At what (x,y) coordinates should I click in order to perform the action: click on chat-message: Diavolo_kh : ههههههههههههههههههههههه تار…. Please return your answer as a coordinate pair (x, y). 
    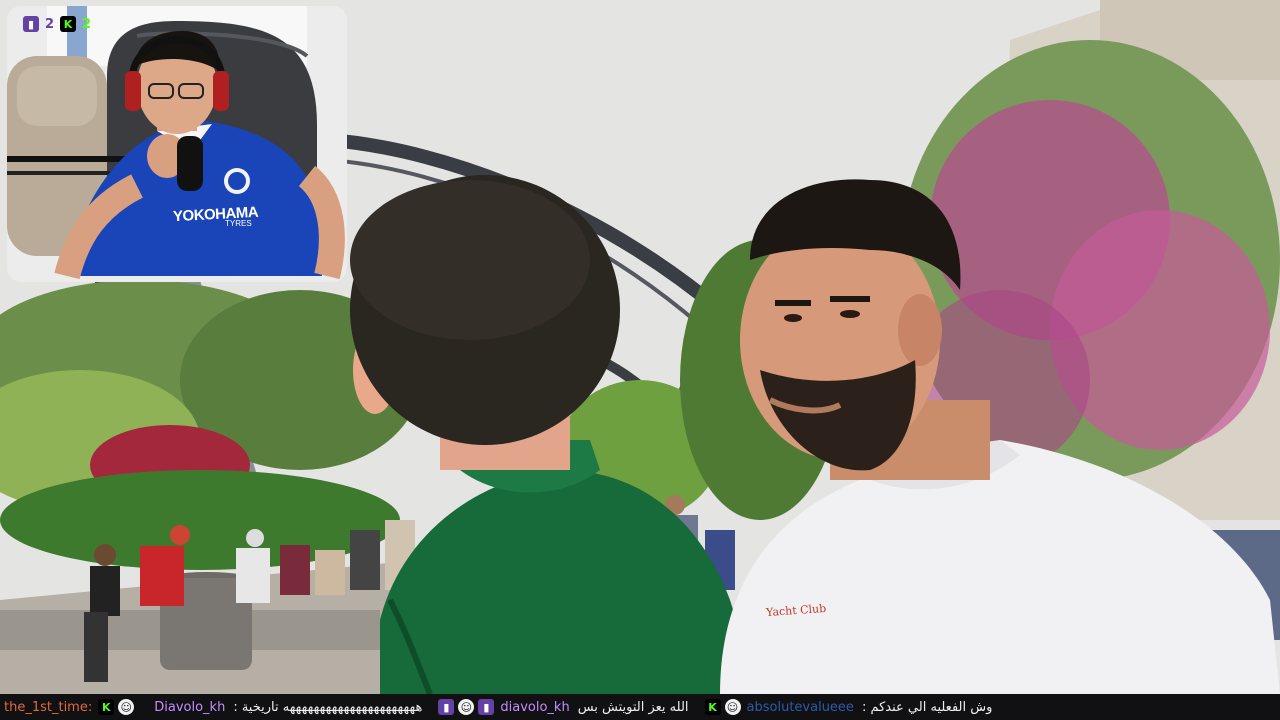
    Looking at the image, I should click on (286, 707).